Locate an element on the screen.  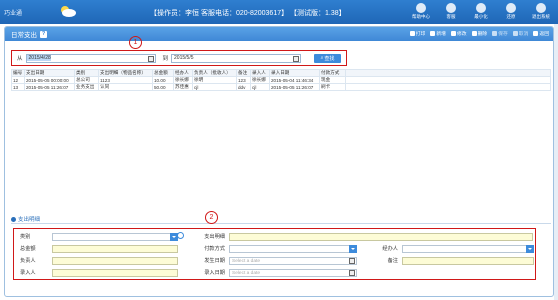
customer-service-button: 客服 is located at coordinates (451, 11).